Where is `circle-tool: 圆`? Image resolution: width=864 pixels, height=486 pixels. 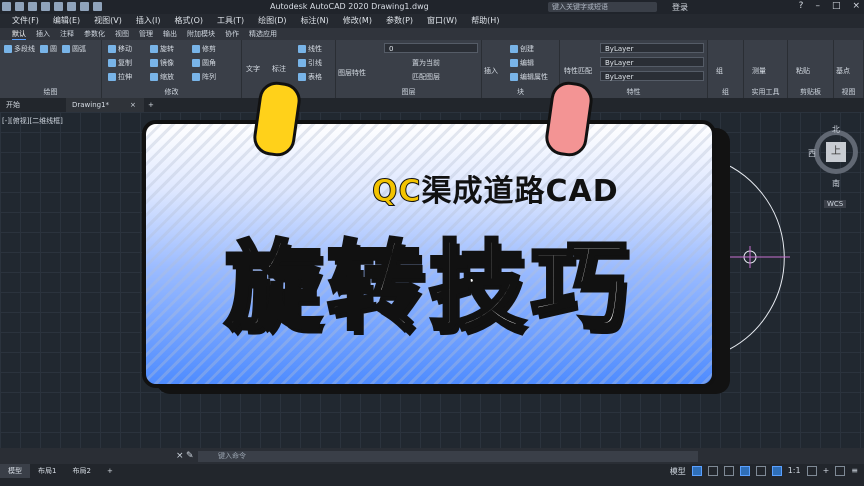 circle-tool: 圆 is located at coordinates (48, 49).